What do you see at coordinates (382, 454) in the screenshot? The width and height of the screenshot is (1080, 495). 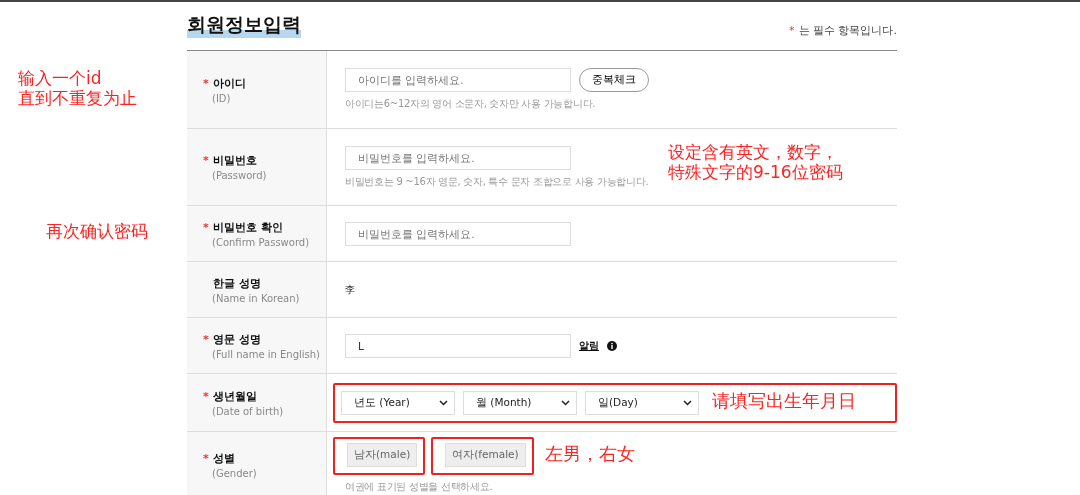 I see `gender-button: 남자(male)` at bounding box center [382, 454].